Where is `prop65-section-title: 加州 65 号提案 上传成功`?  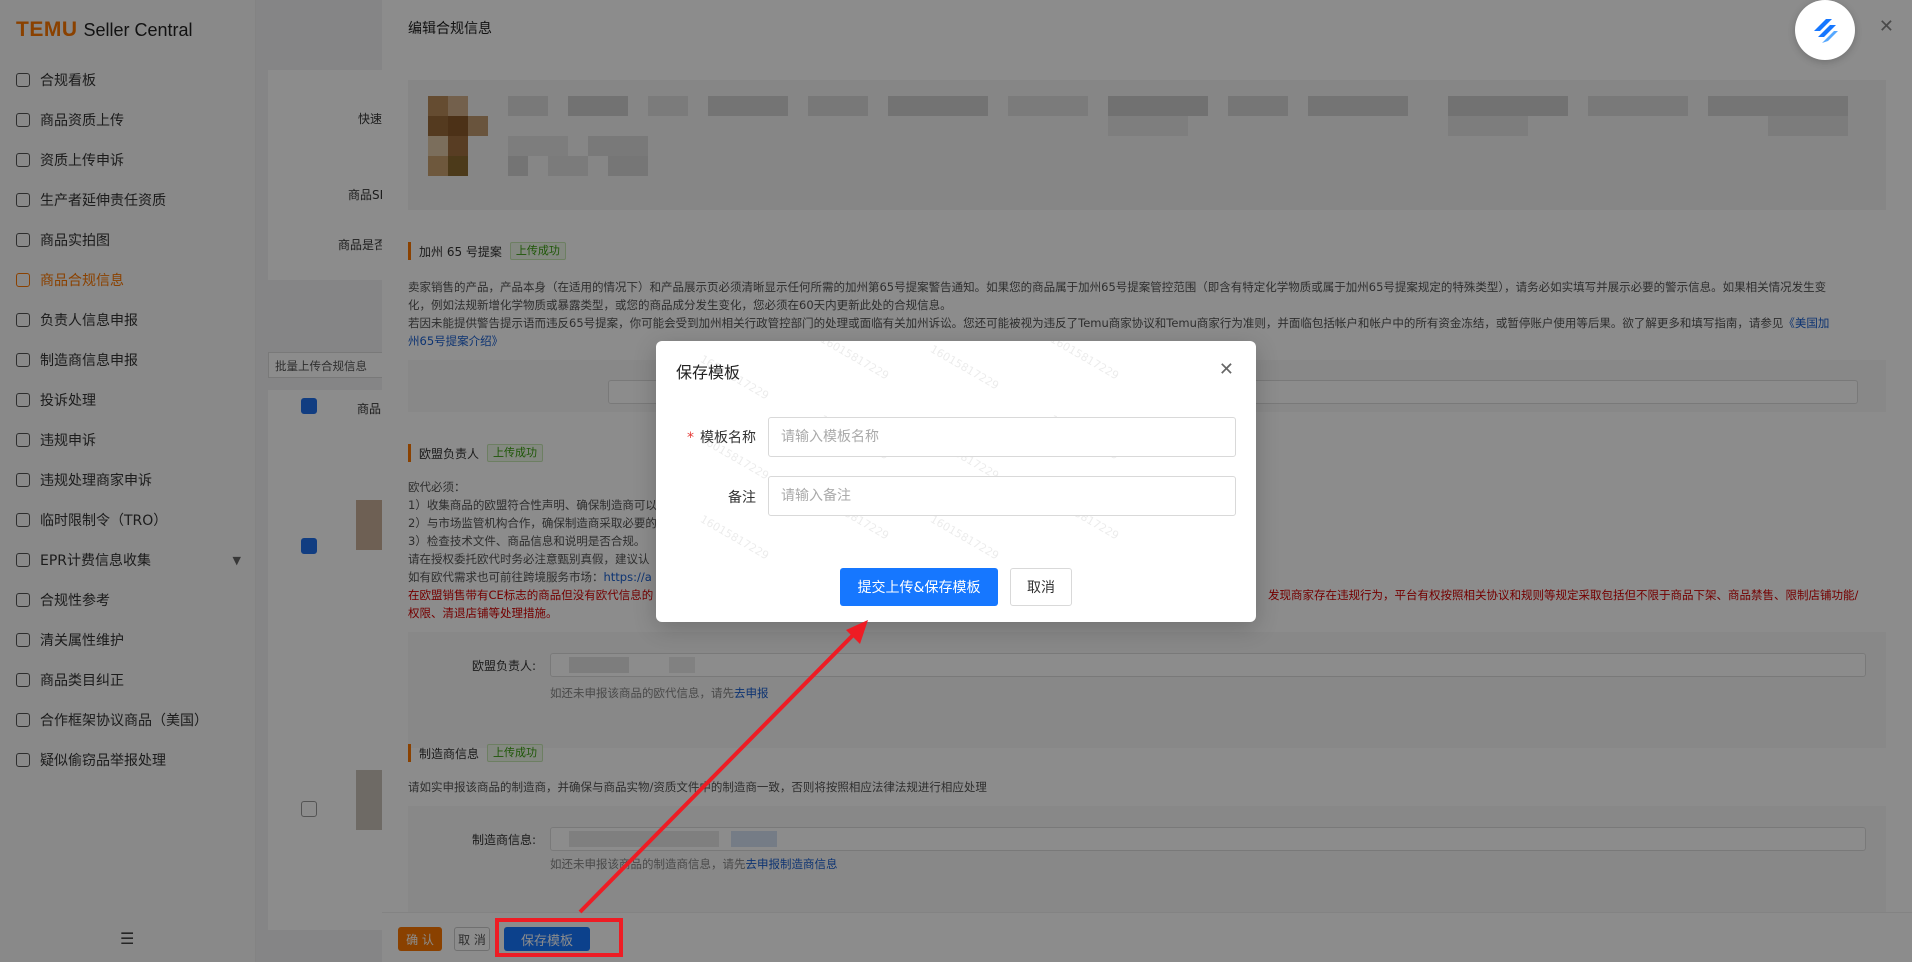 prop65-section-title: 加州 65 号提案 上传成功 is located at coordinates (487, 251).